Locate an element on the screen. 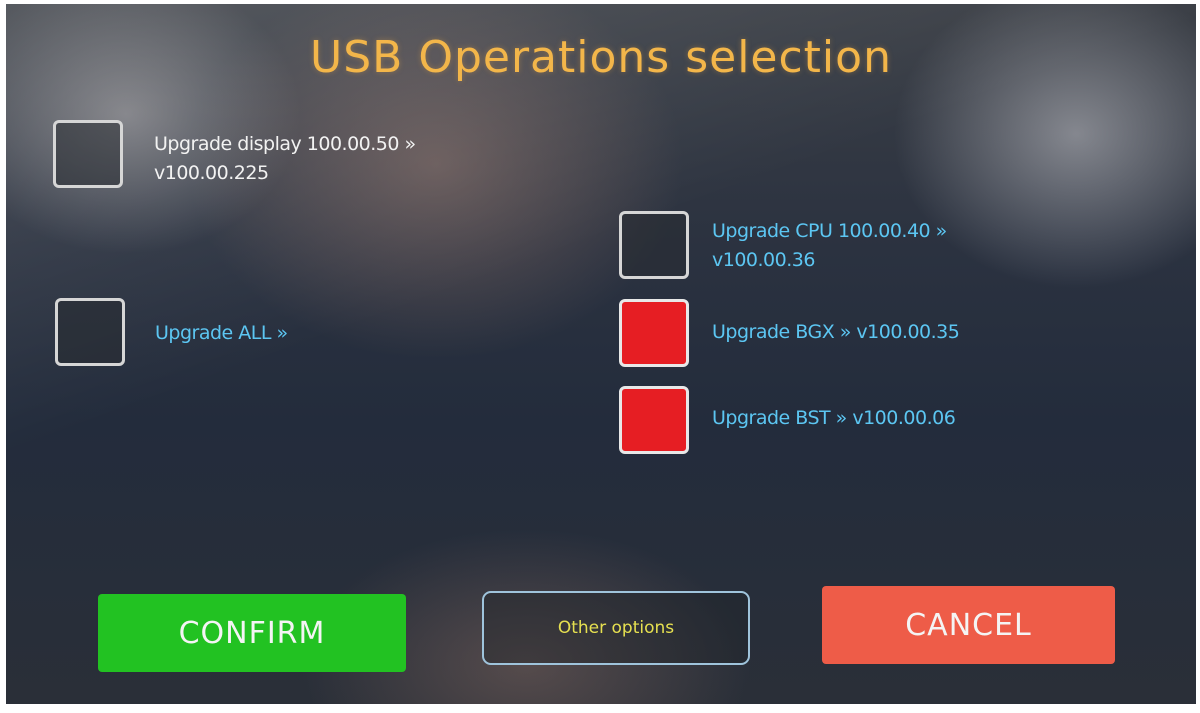  confirm-button: CONFIRM is located at coordinates (252, 633).